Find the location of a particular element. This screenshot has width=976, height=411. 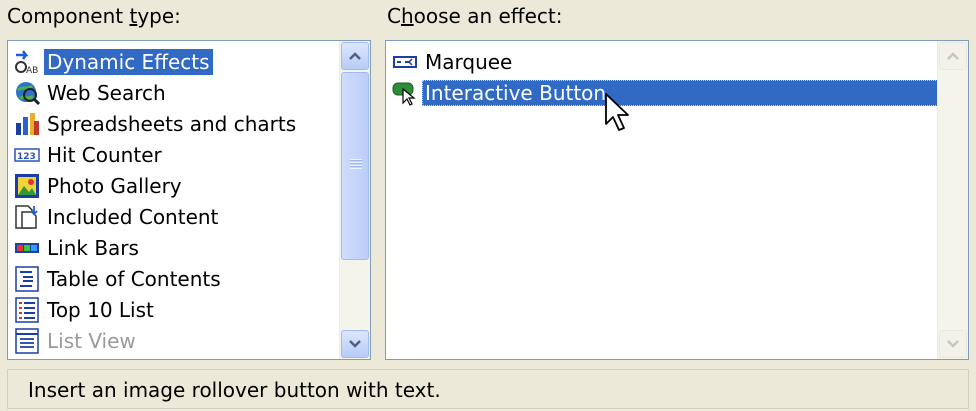

list-view-icon is located at coordinates (27, 340).